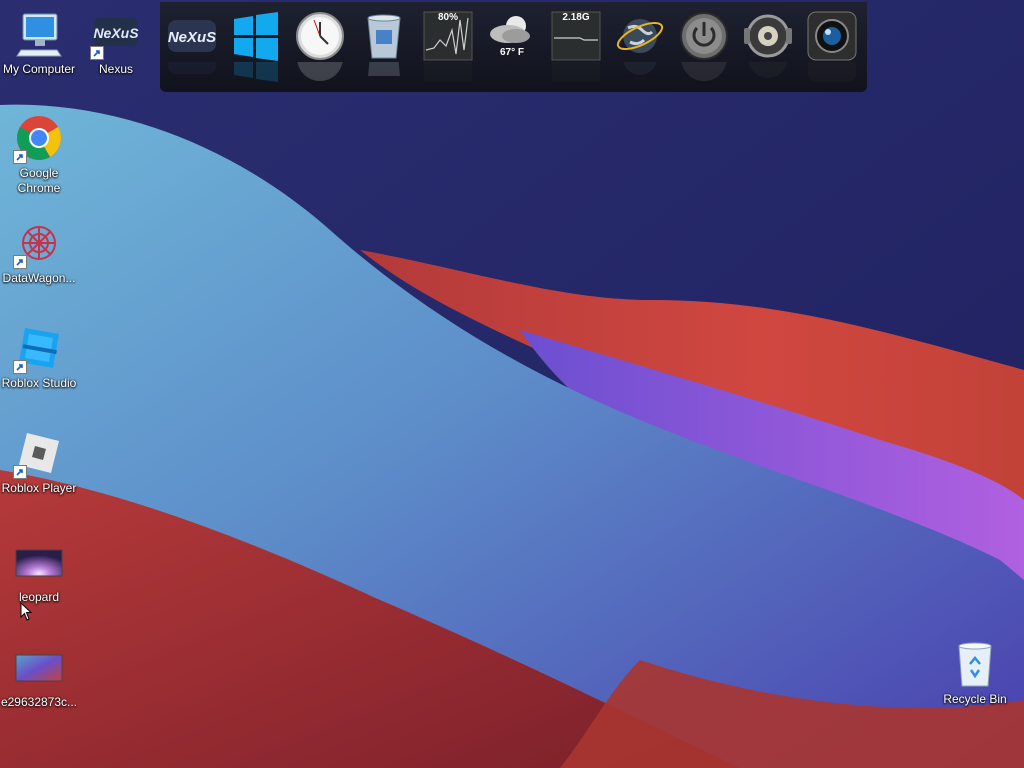  I want to click on dock-item-network, so click(640, 42).